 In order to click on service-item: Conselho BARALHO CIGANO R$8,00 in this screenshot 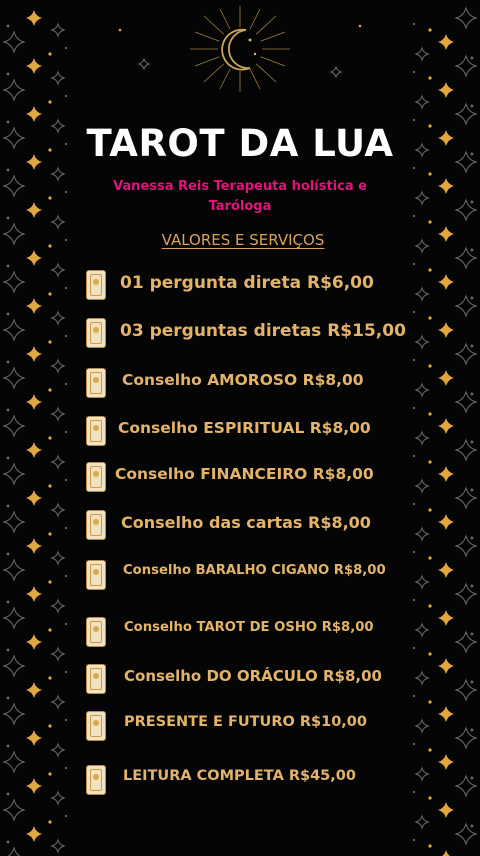, I will do `click(256, 576)`.